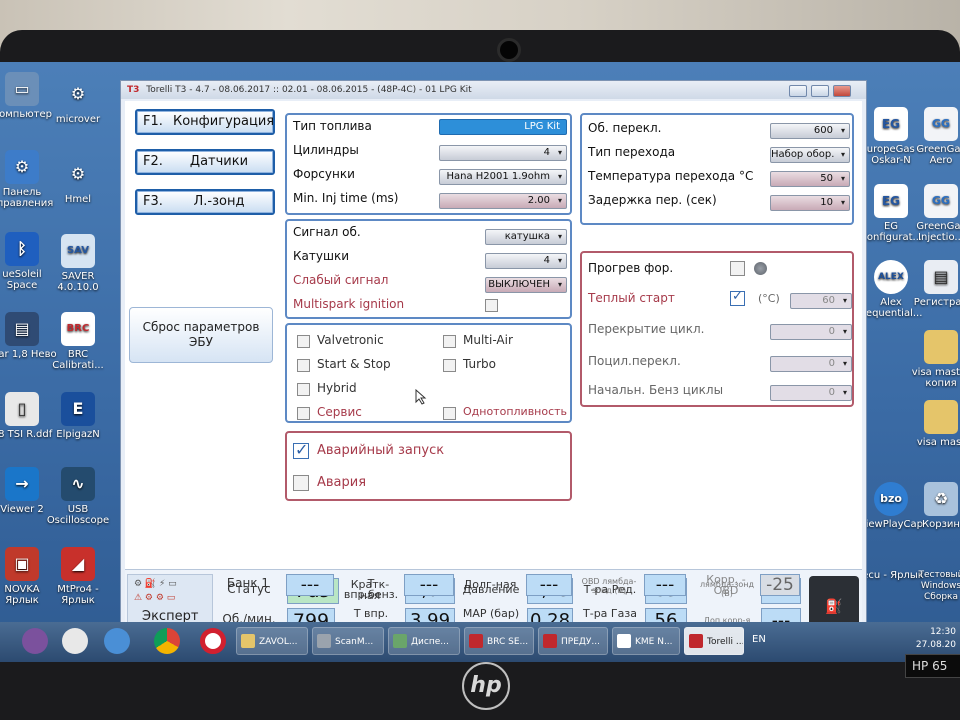 This screenshot has width=960, height=720. Describe the element at coordinates (780, 585) in the screenshot. I see `obd-correction-value: -25` at that location.